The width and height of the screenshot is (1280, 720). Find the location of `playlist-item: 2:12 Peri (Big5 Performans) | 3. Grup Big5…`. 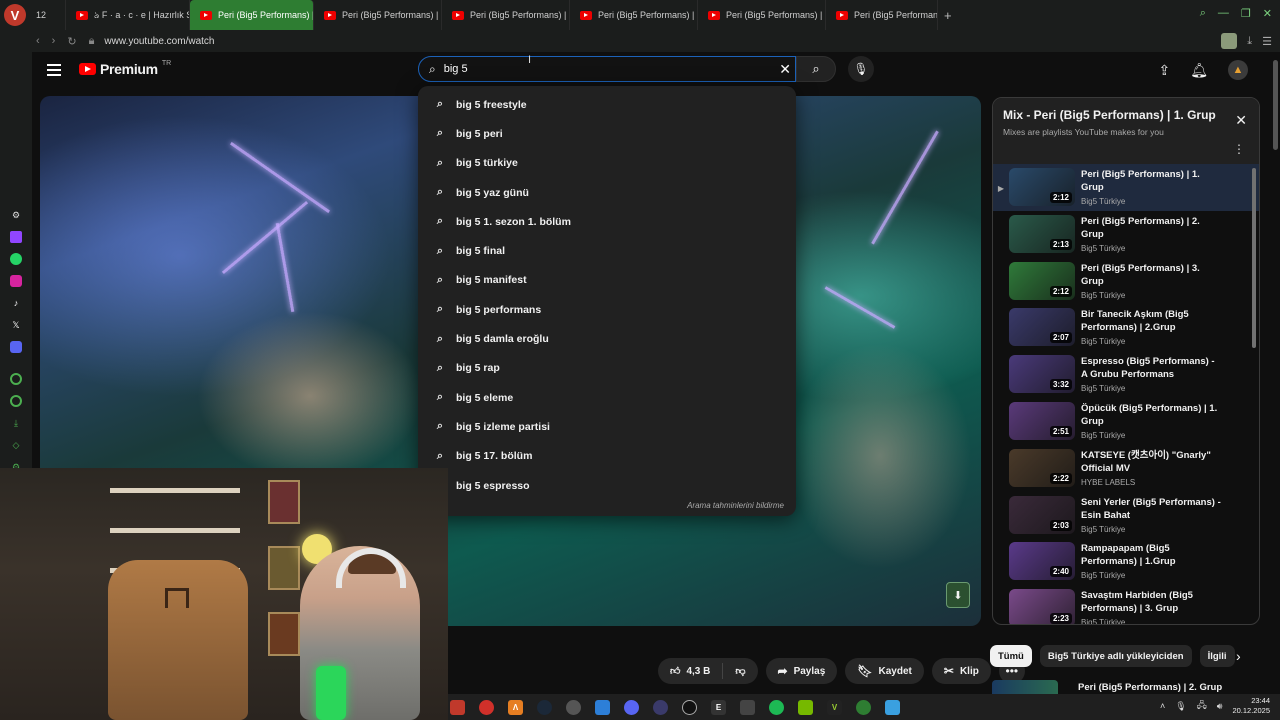

playlist-item: 2:12 Peri (Big5 Performans) | 3. Grup Big5… is located at coordinates (1126, 281).